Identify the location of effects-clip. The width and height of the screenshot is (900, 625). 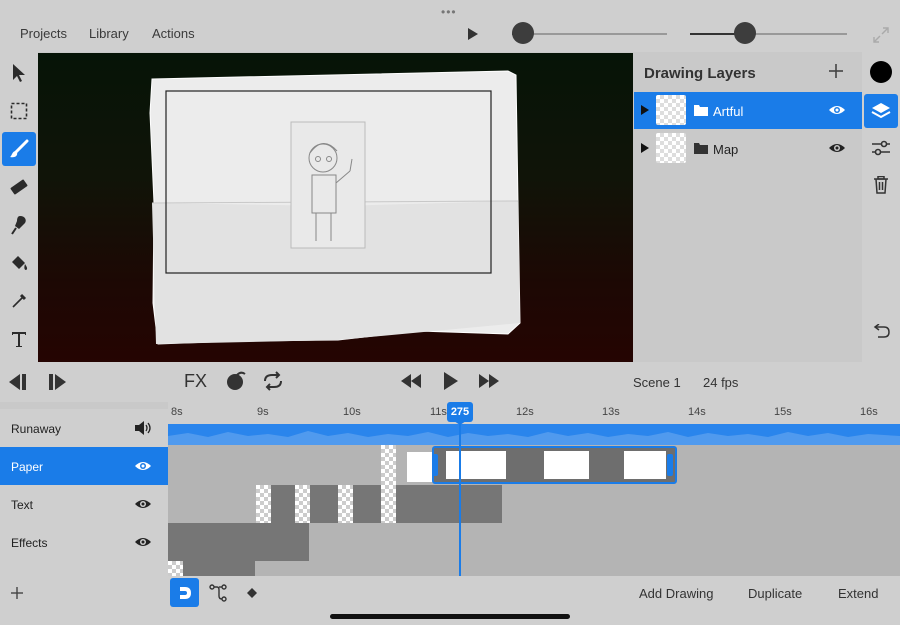
(238, 542).